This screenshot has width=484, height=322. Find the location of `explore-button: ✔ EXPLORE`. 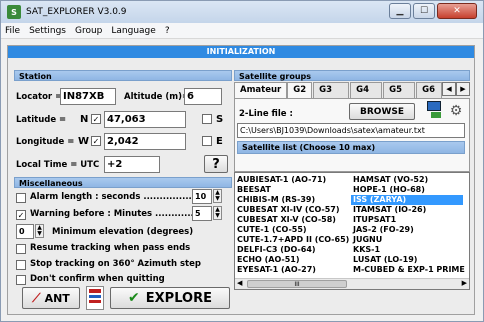

explore-button: ✔ EXPLORE is located at coordinates (170, 298).